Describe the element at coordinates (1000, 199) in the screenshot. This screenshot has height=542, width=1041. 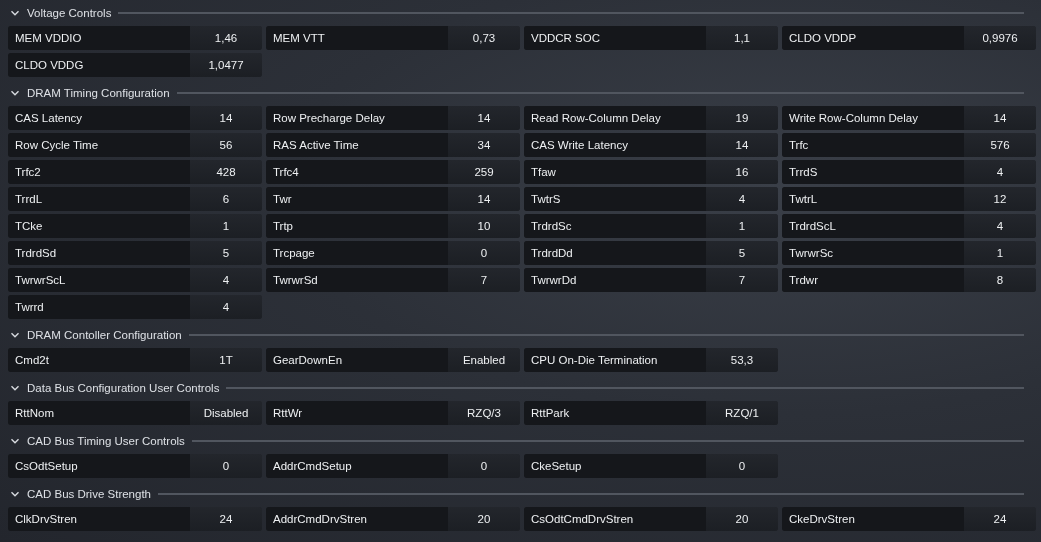
I see `setting-value: 12` at that location.